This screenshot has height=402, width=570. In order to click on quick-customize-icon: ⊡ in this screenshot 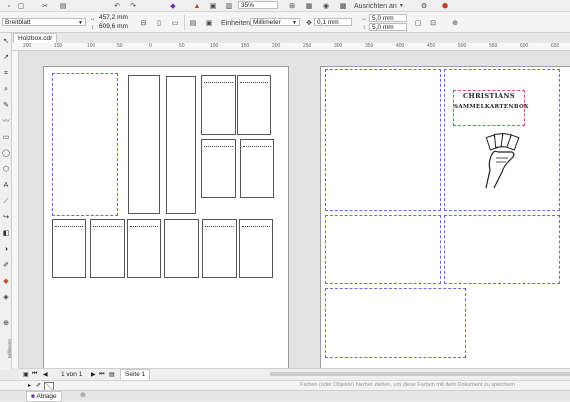, I will do `click(433, 23)`.